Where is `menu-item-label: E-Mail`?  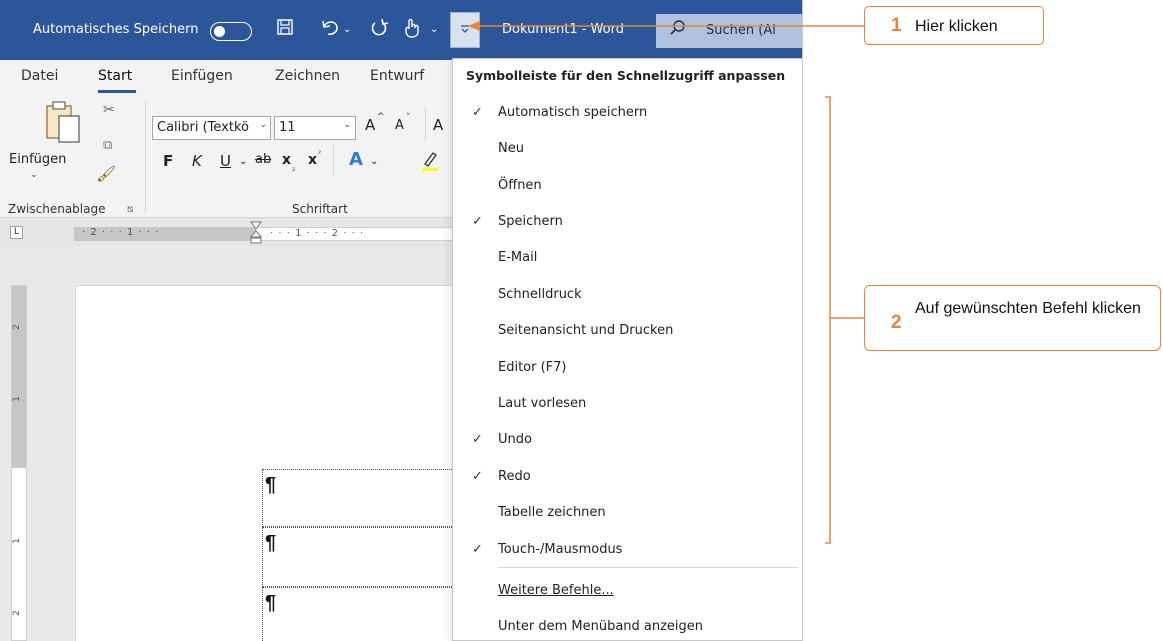
menu-item-label: E-Mail is located at coordinates (518, 257).